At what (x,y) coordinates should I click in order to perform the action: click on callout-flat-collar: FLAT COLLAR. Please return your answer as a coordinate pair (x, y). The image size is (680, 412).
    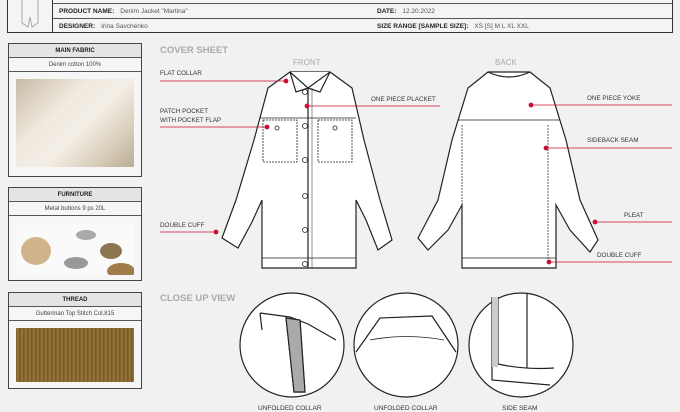
    Looking at the image, I should click on (181, 73).